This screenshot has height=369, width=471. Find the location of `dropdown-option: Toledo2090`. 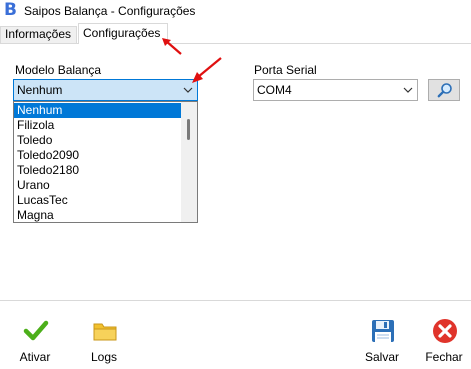

dropdown-option: Toledo2090 is located at coordinates (97, 155).